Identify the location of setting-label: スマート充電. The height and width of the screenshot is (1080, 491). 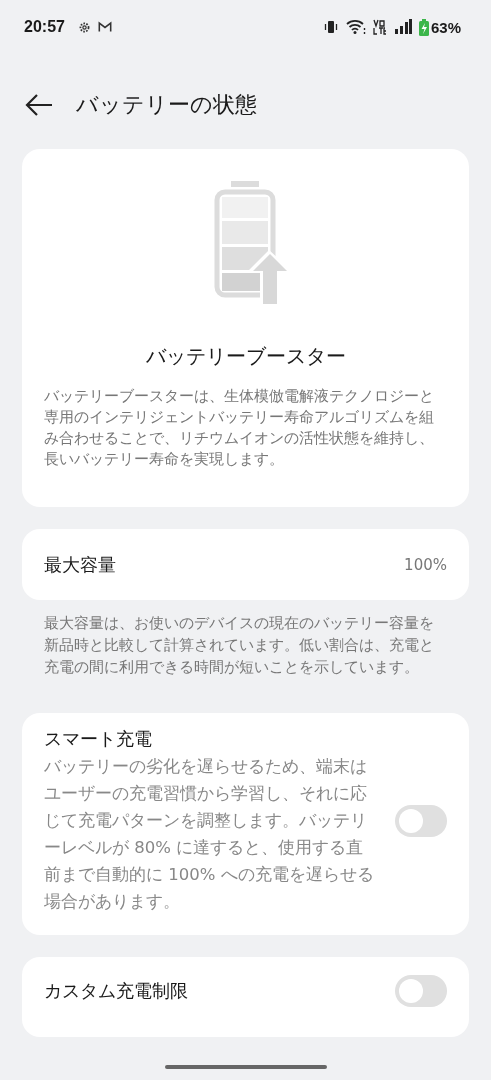
(98, 739).